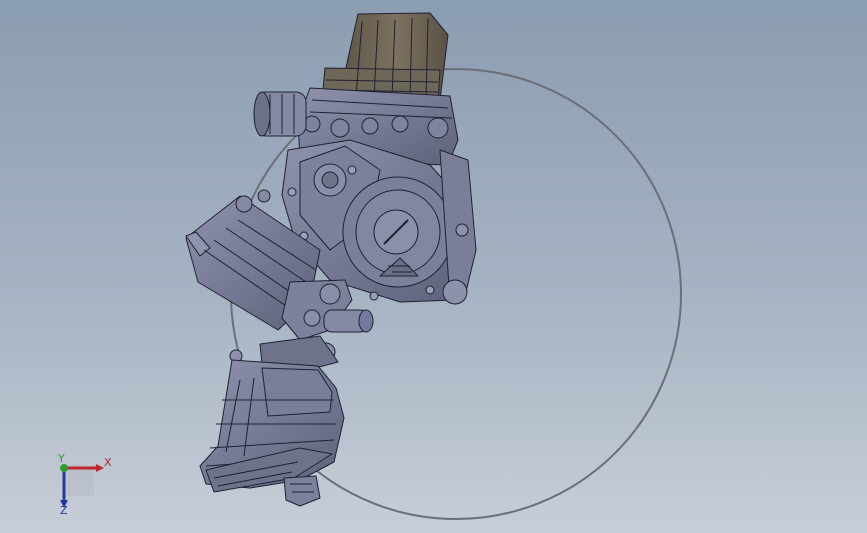  Describe the element at coordinates (61, 458) in the screenshot. I see `y-axis-label: Y` at that location.